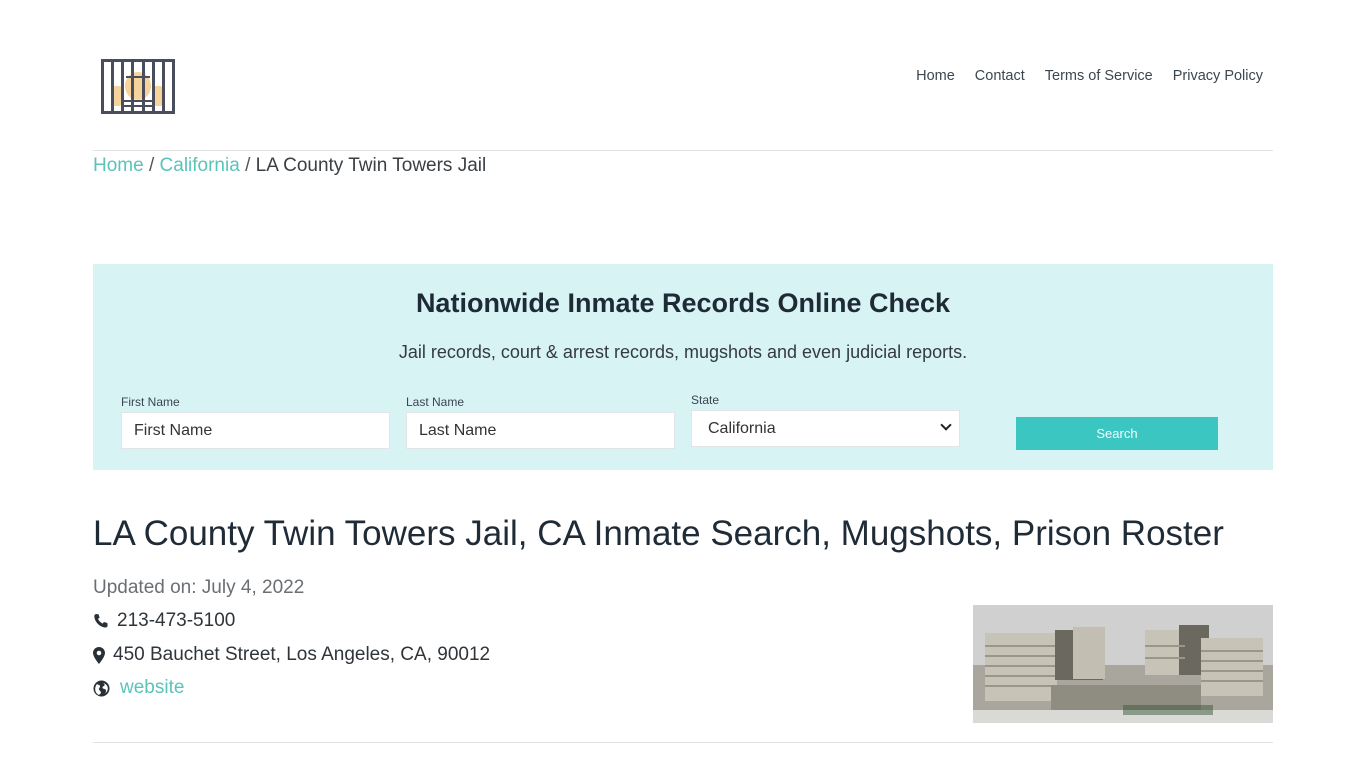  Describe the element at coordinates (935, 76) in the screenshot. I see `nav-home: Home` at that location.